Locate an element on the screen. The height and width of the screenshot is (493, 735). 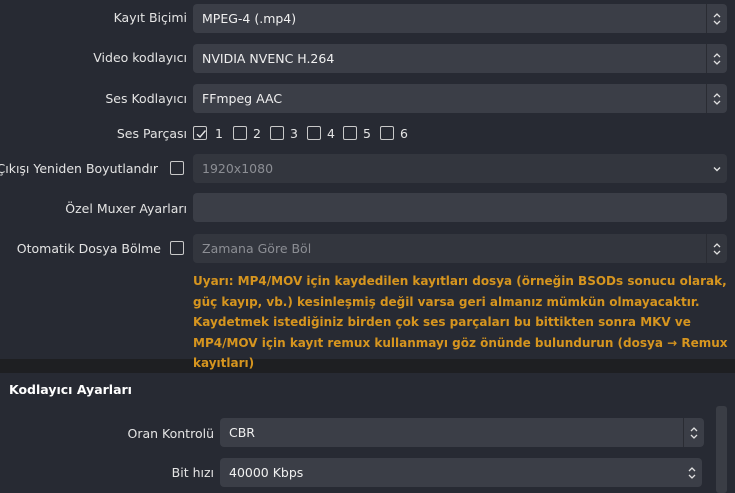
rescale-output-checkbox is located at coordinates (177, 168).